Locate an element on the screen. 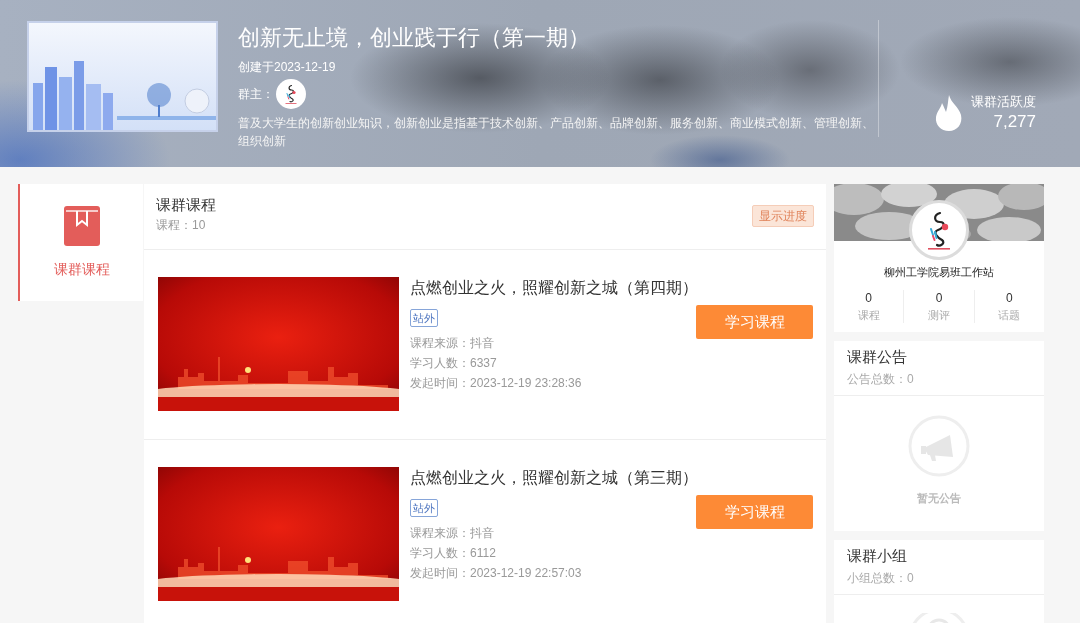  activity-label: 课群活跃度 is located at coordinates (1003, 102).